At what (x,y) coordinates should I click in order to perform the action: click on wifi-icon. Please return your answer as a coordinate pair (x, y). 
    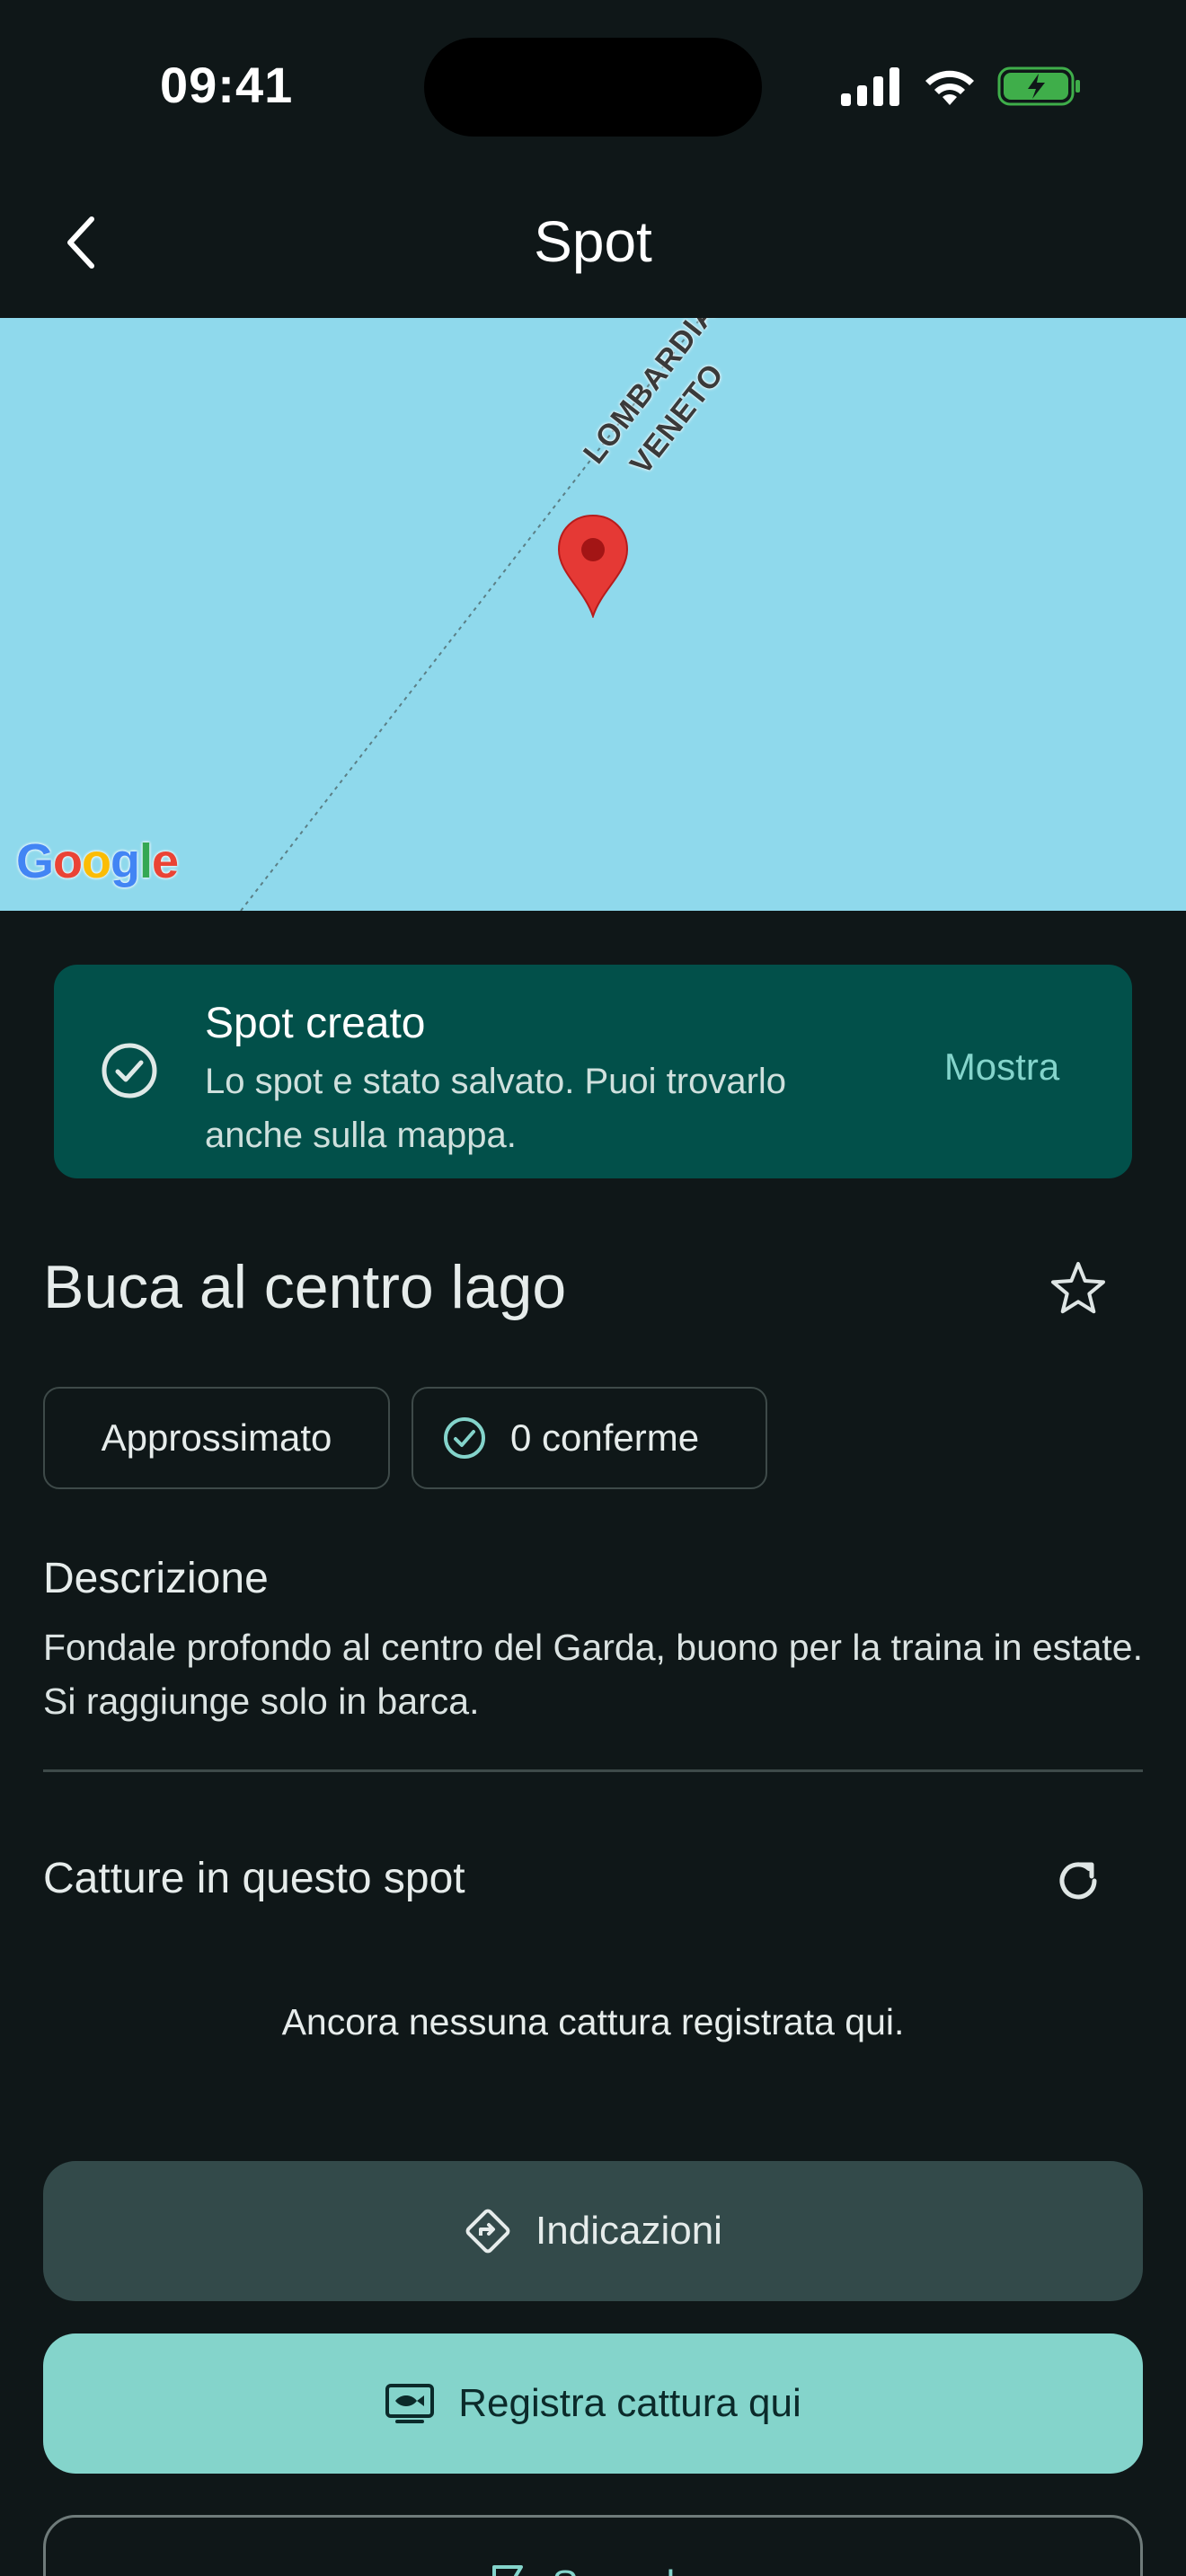
    Looking at the image, I should click on (949, 87).